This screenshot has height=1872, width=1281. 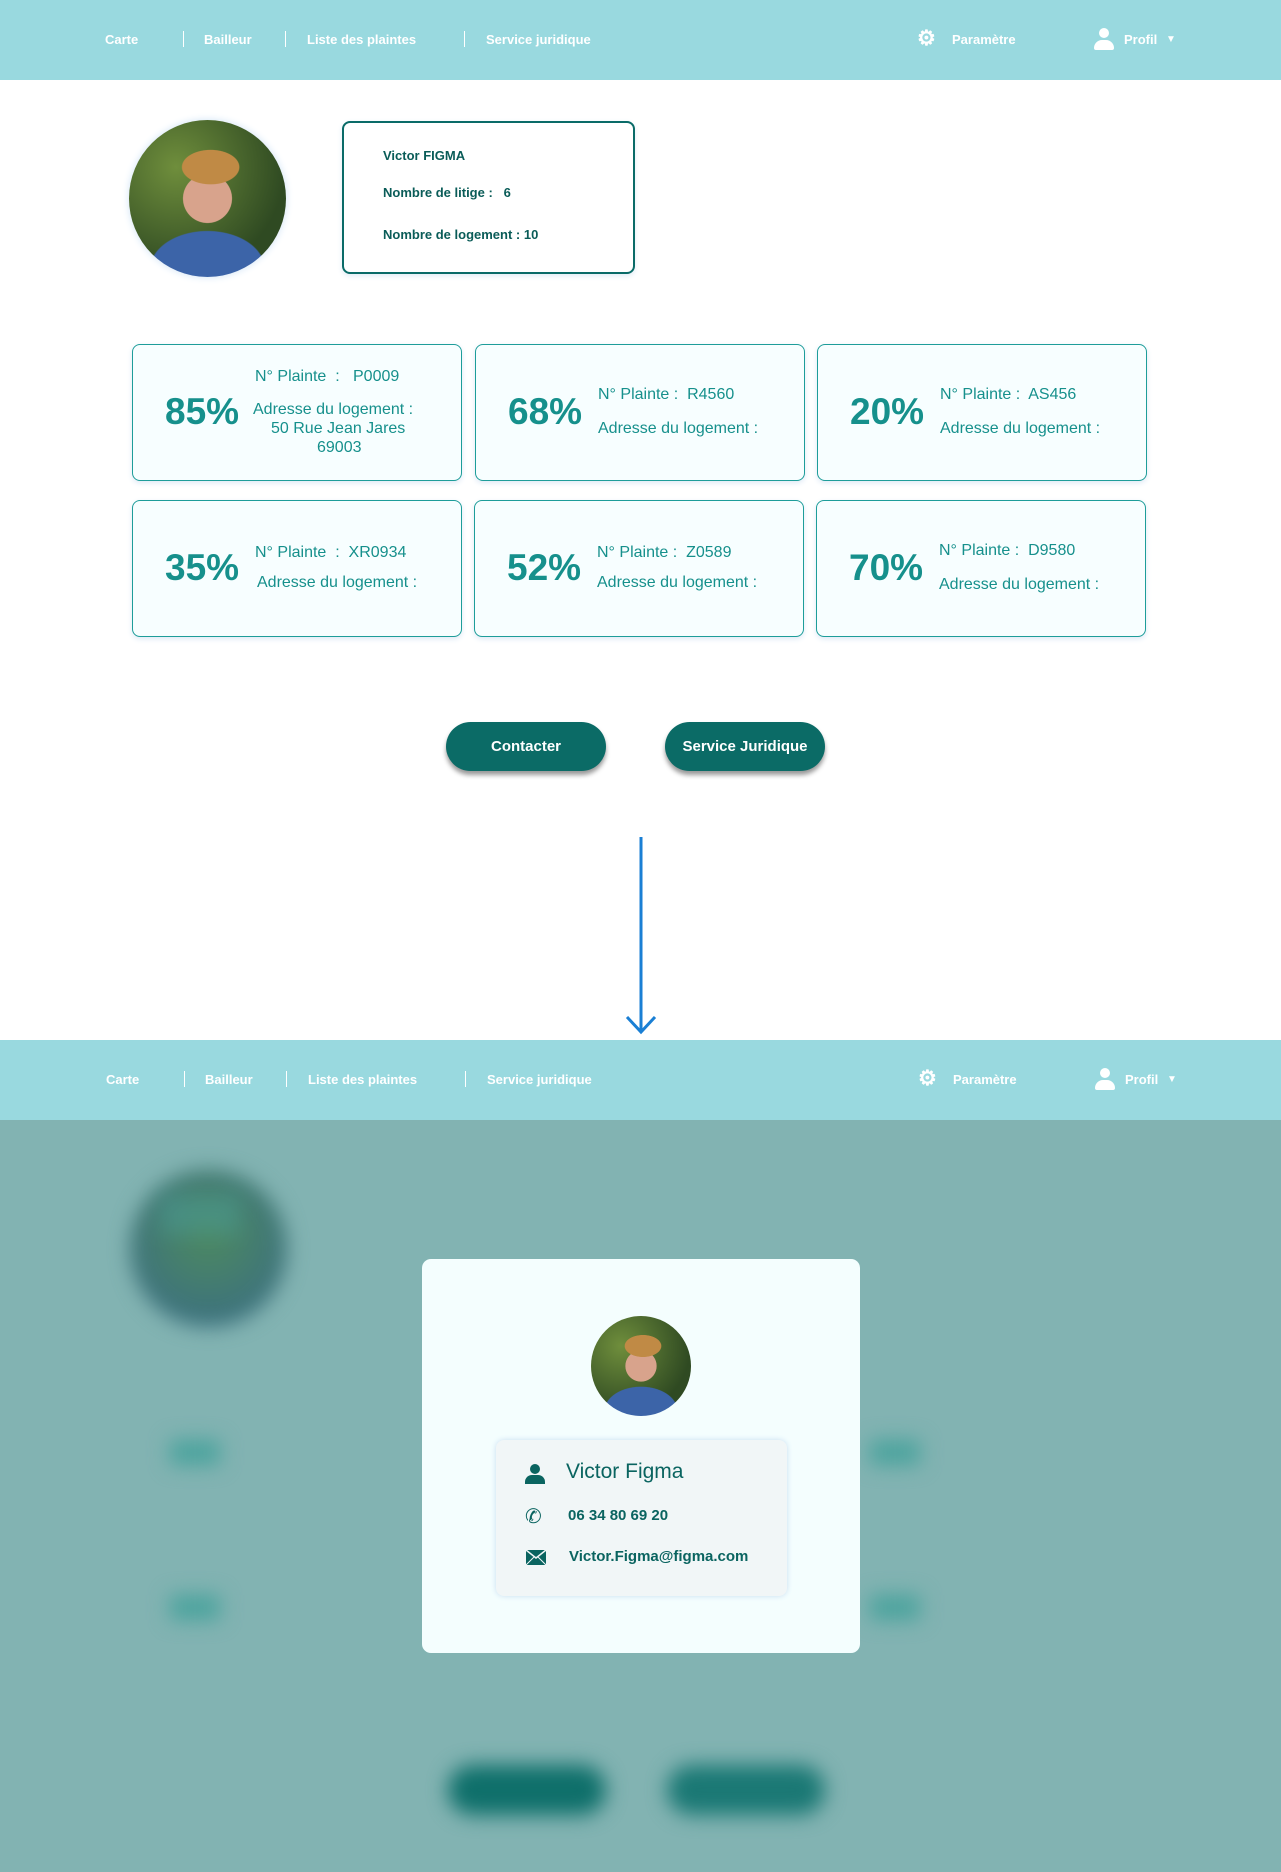 What do you see at coordinates (331, 552) in the screenshot?
I see `complaint-id: N° Plainte : XR0934` at bounding box center [331, 552].